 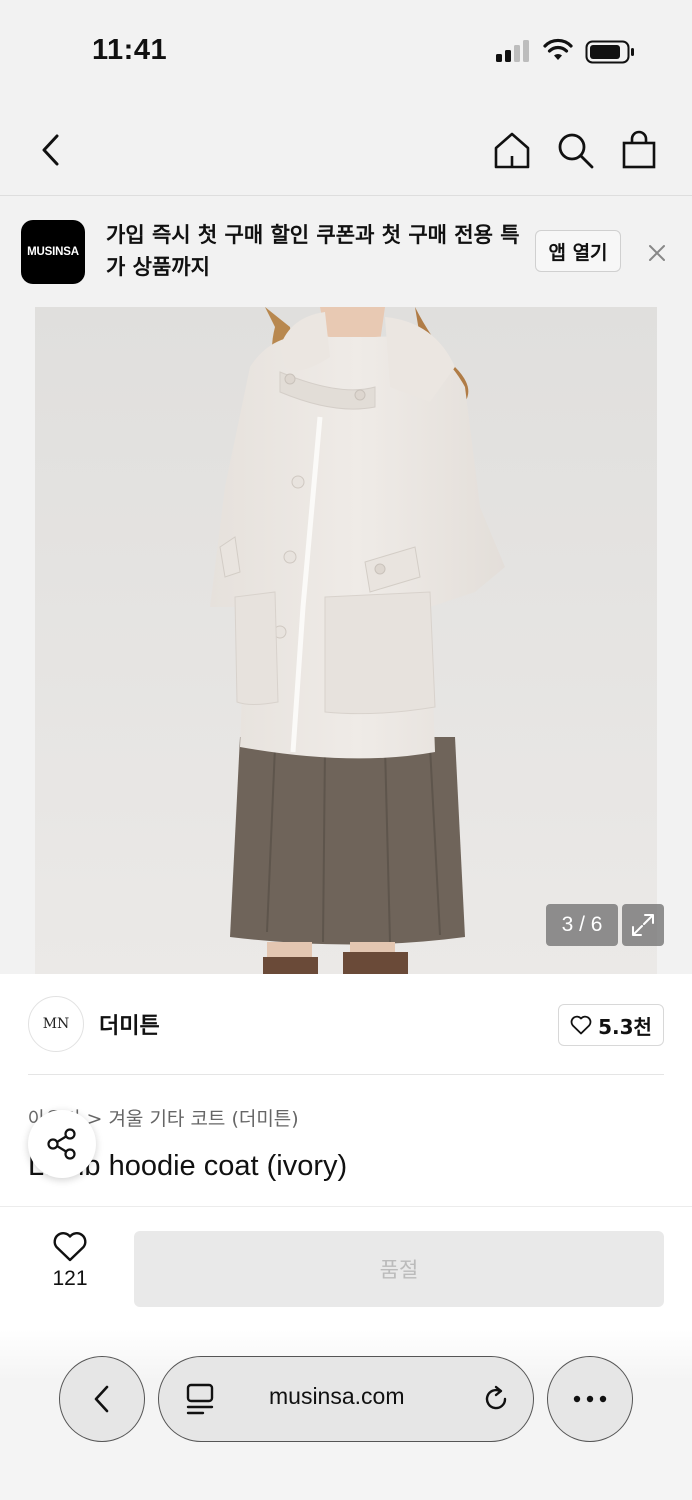 I want to click on image-counter: 3 / 6, so click(x=582, y=925).